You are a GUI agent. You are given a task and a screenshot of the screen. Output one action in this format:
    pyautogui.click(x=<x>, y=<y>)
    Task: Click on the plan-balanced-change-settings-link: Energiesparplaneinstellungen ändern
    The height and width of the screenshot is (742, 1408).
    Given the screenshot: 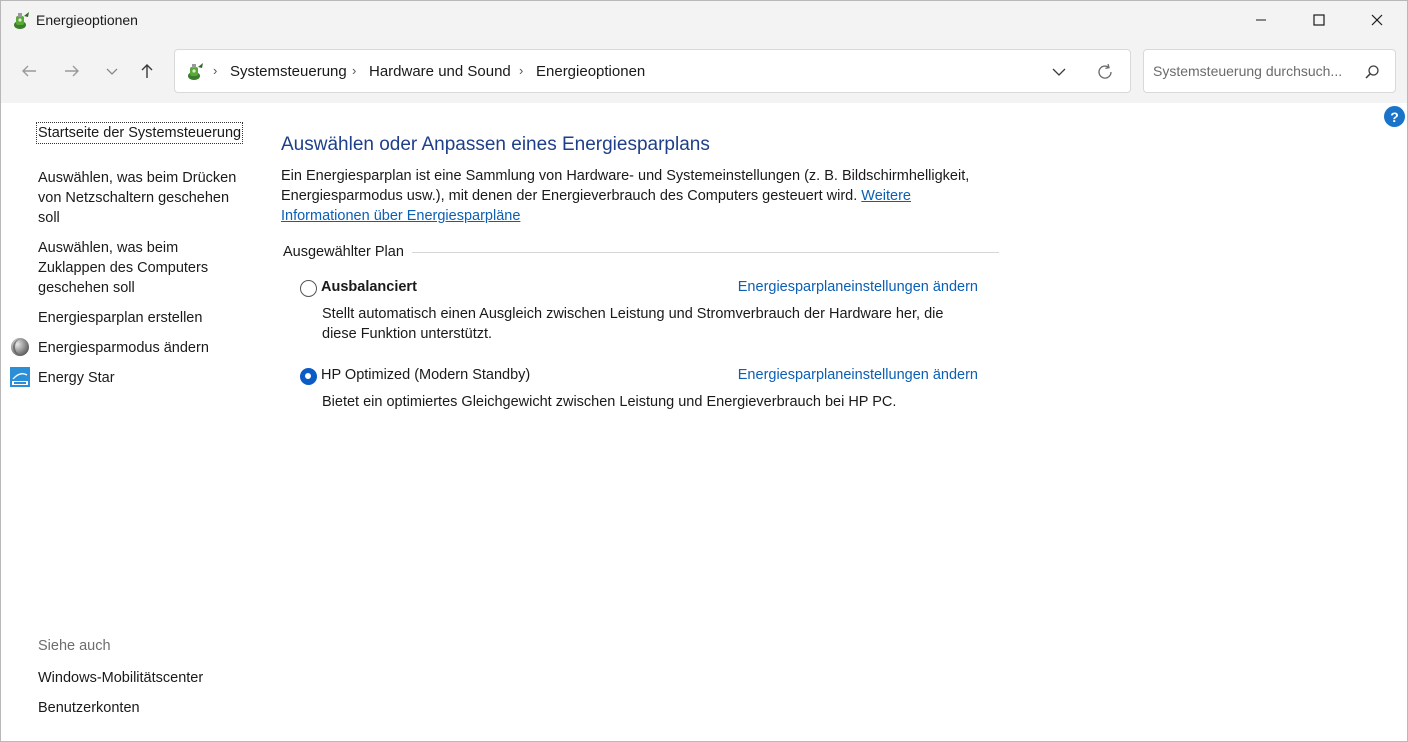 What is the action you would take?
    pyautogui.click(x=858, y=287)
    